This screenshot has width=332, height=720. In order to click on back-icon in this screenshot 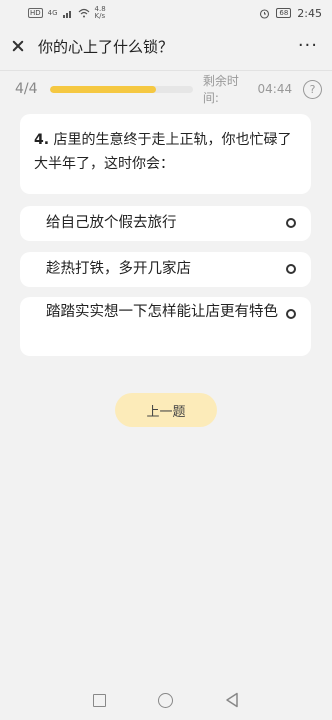, I will do `click(232, 700)`.